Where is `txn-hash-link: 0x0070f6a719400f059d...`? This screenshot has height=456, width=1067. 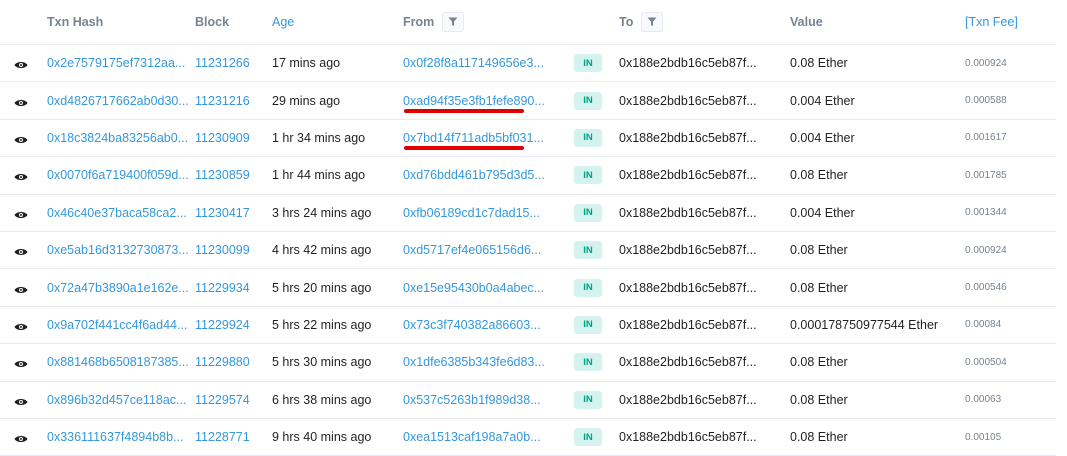
txn-hash-link: 0x0070f6a719400f059d... is located at coordinates (118, 175).